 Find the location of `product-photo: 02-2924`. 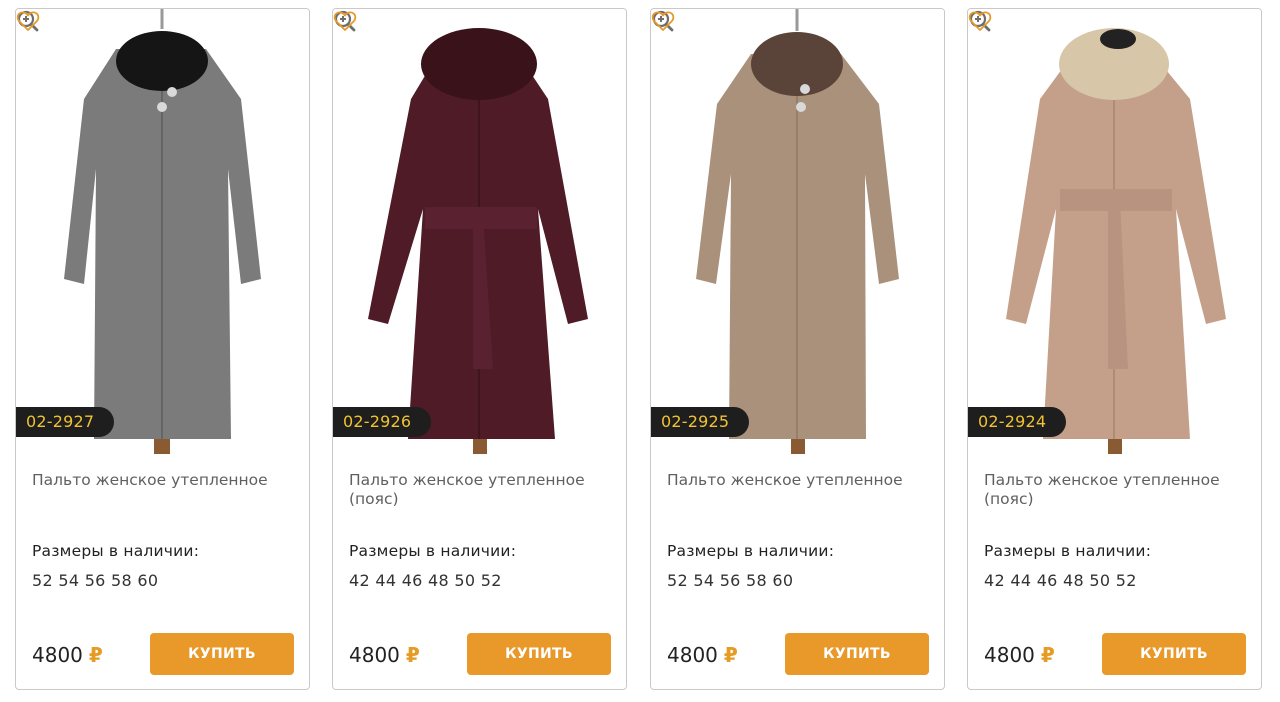

product-photo: 02-2924 is located at coordinates (1114, 231).